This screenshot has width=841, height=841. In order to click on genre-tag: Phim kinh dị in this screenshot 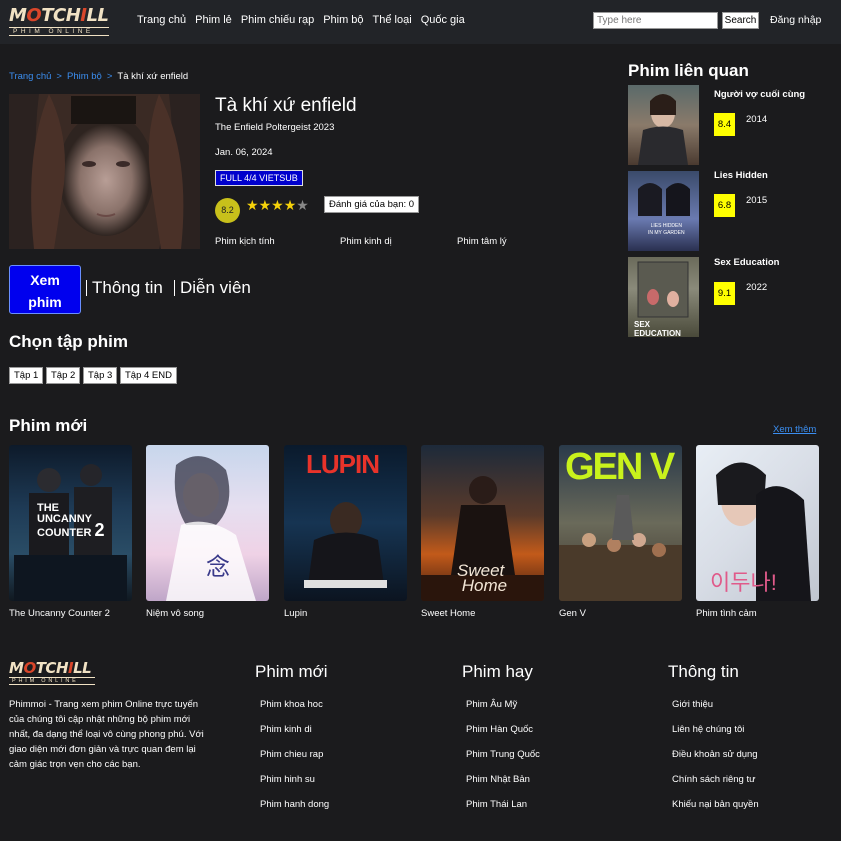, I will do `click(366, 241)`.